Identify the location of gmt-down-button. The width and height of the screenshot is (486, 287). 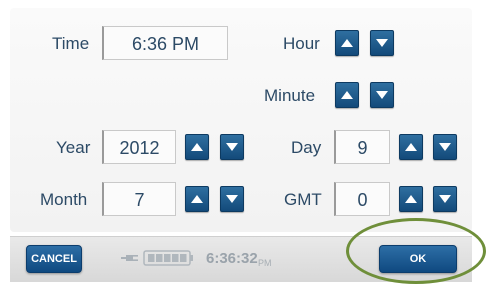
(445, 199).